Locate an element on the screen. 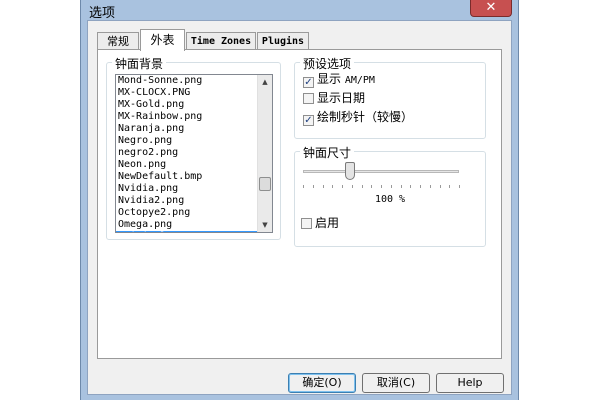 The image size is (600, 400). ok-button: 确定(O) is located at coordinates (322, 383).